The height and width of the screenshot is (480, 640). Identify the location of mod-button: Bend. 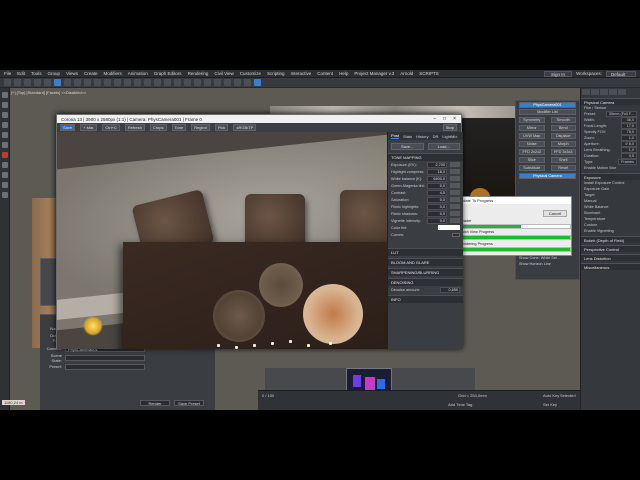
(563, 128).